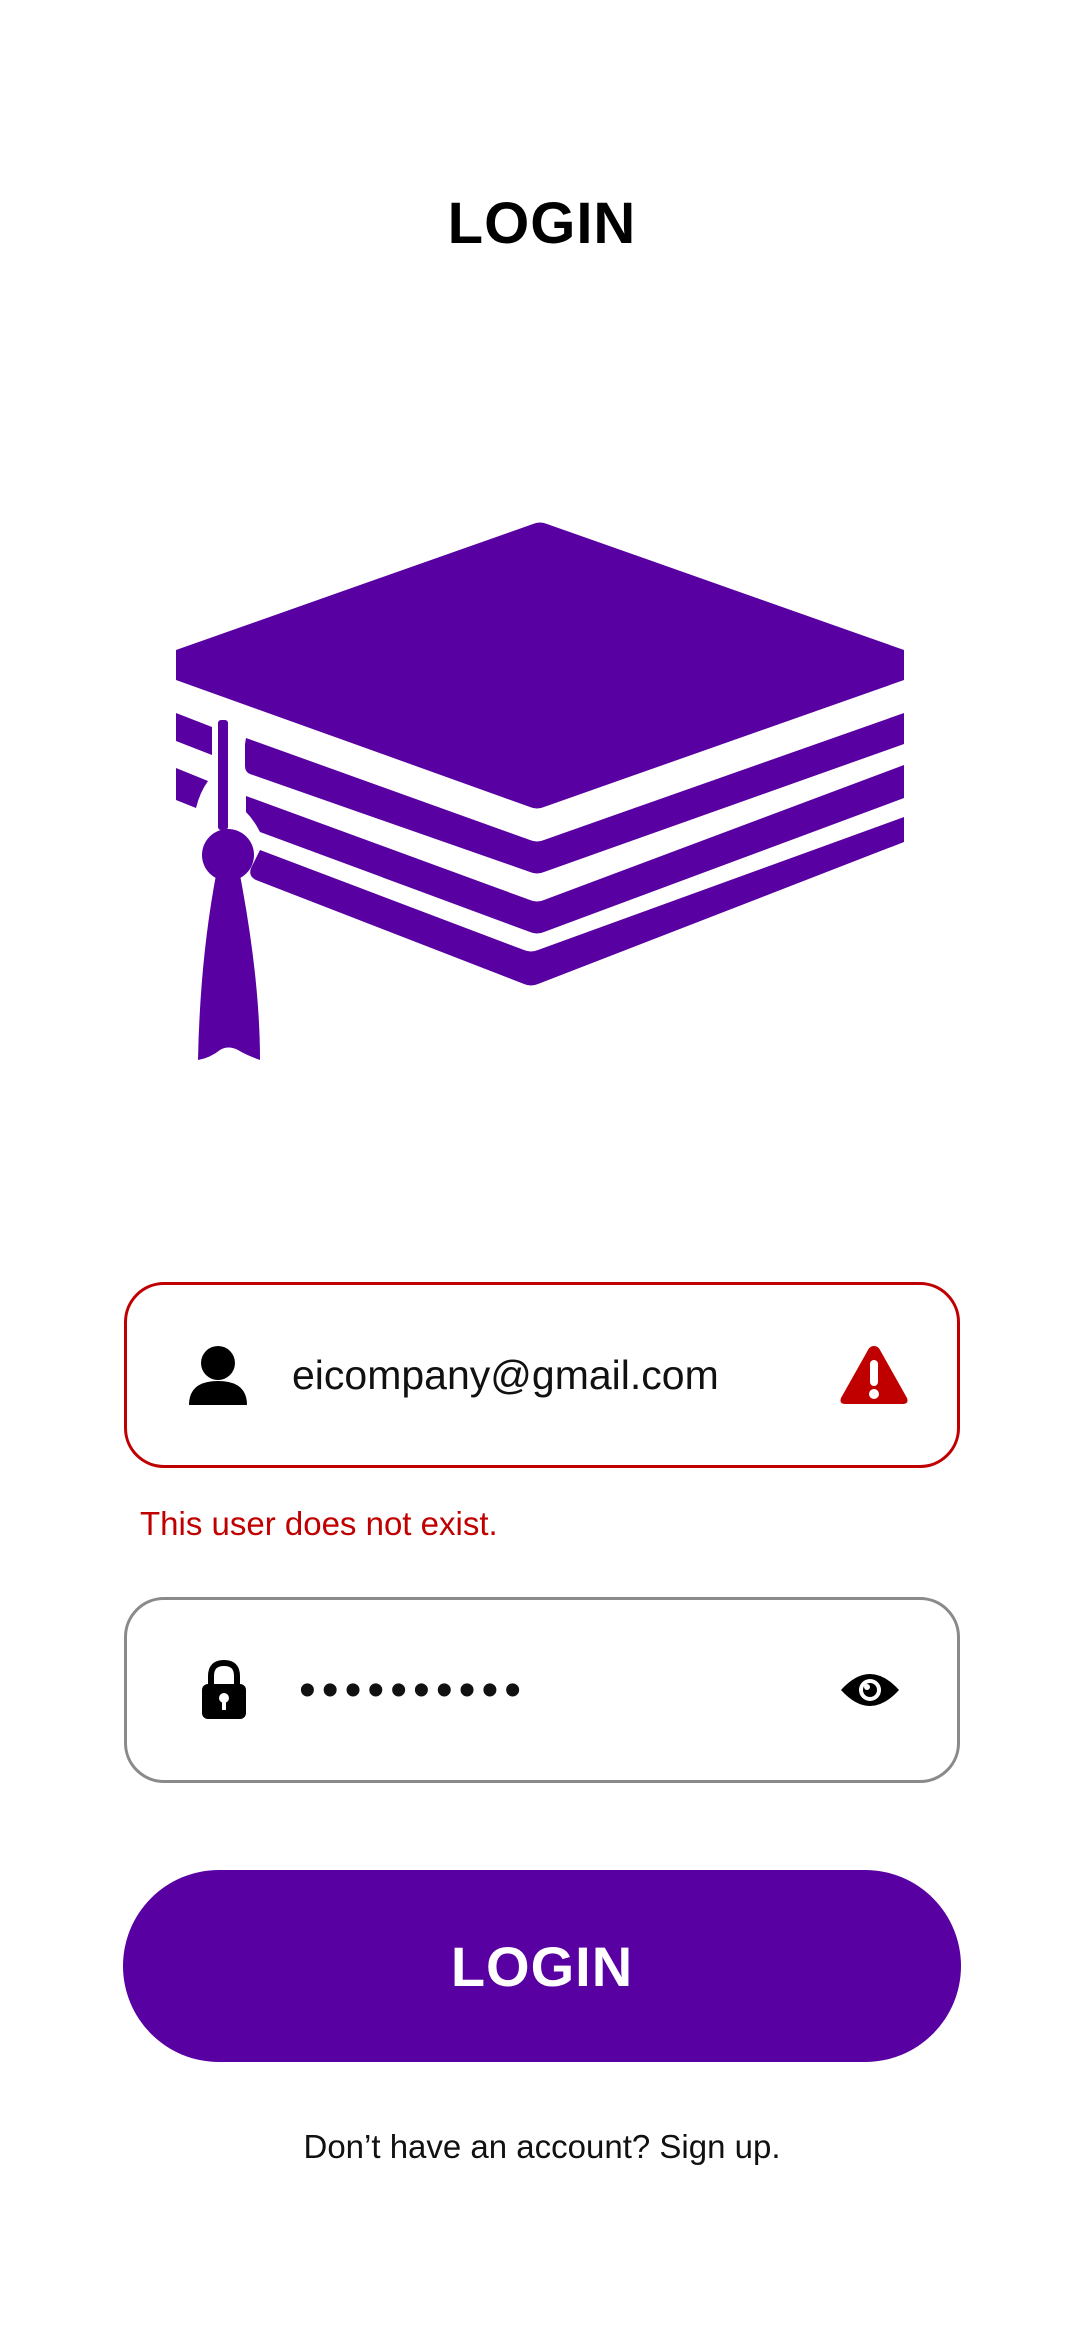 This screenshot has height=2345, width=1084. Describe the element at coordinates (874, 1375) in the screenshot. I see `warning-icon` at that location.